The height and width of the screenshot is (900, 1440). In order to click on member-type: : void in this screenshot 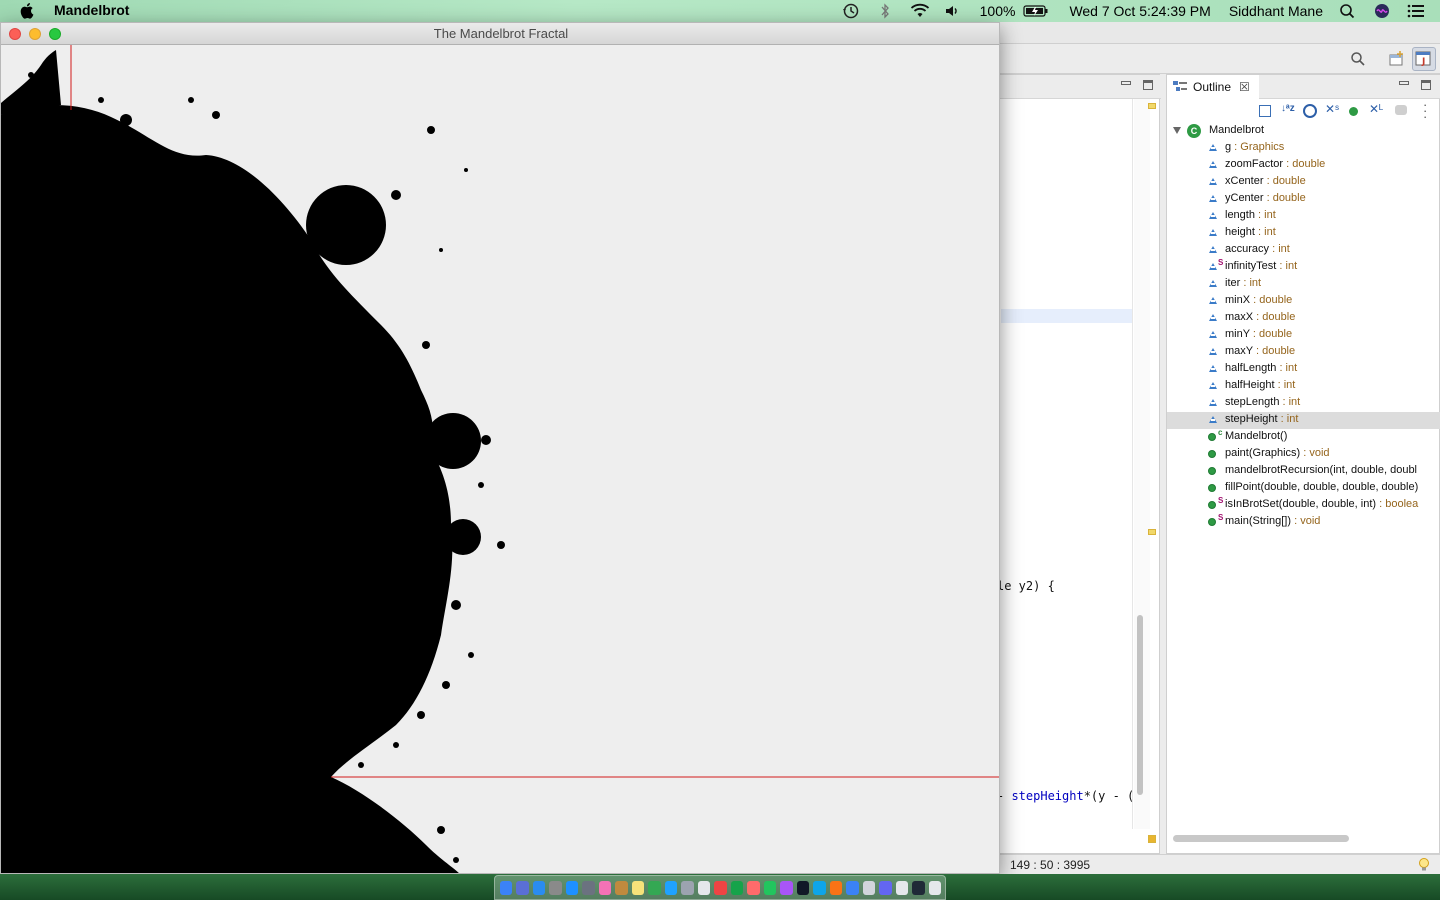, I will do `click(1306, 521)`.